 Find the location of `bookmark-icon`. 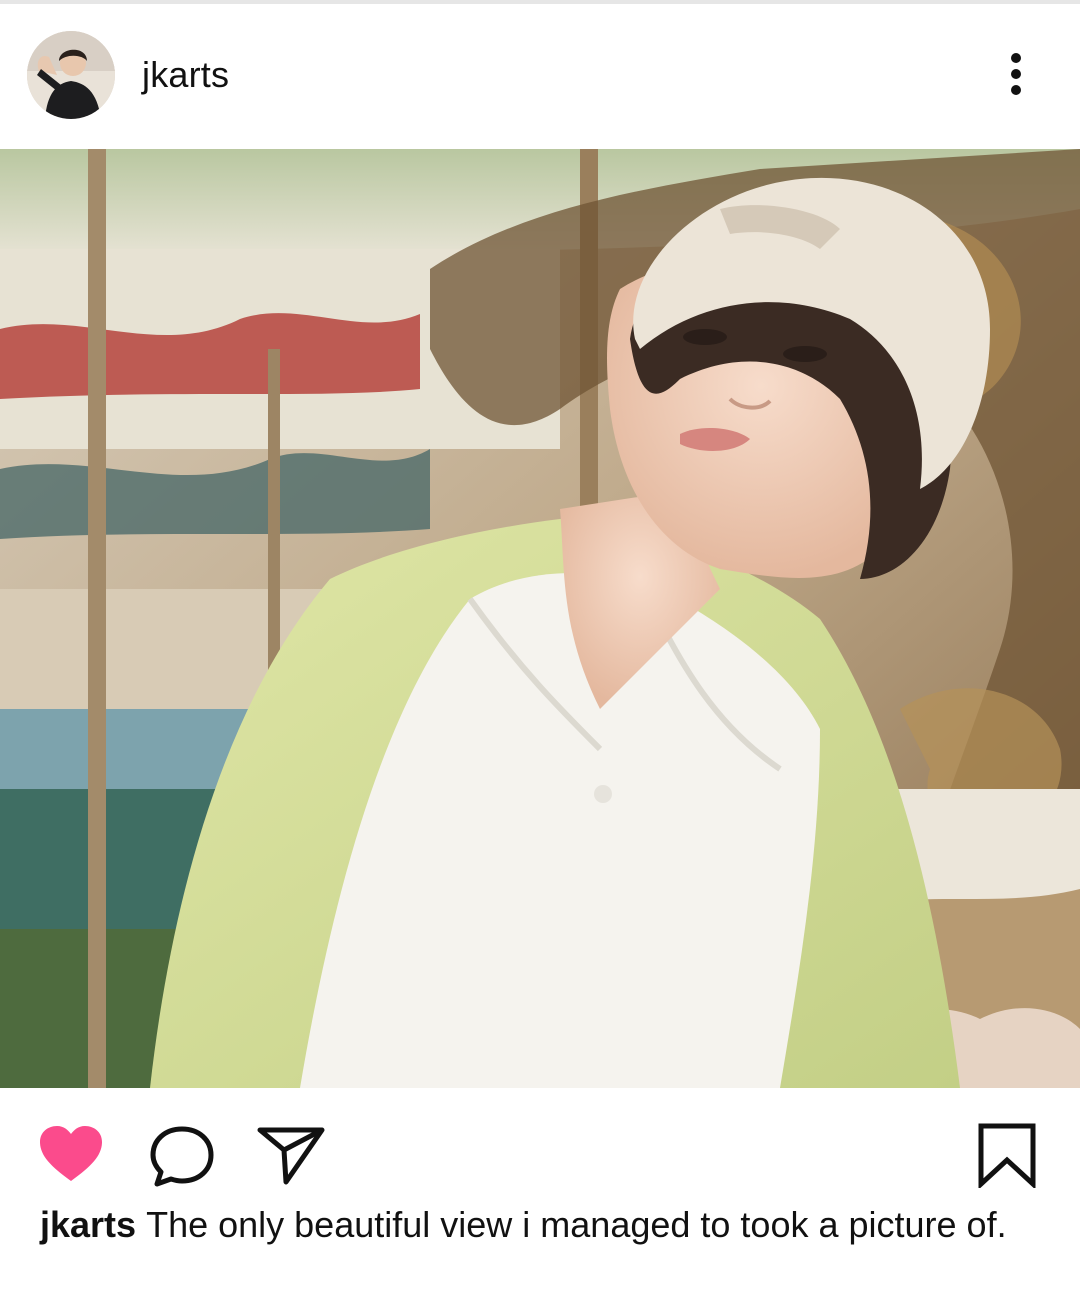

bookmark-icon is located at coordinates (1007, 1157).